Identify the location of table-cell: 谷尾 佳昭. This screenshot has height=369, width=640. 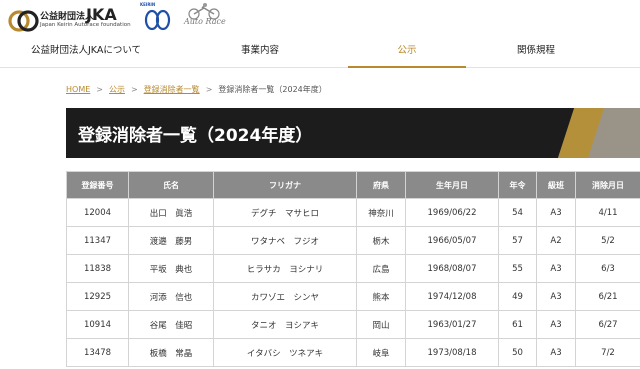
(171, 324).